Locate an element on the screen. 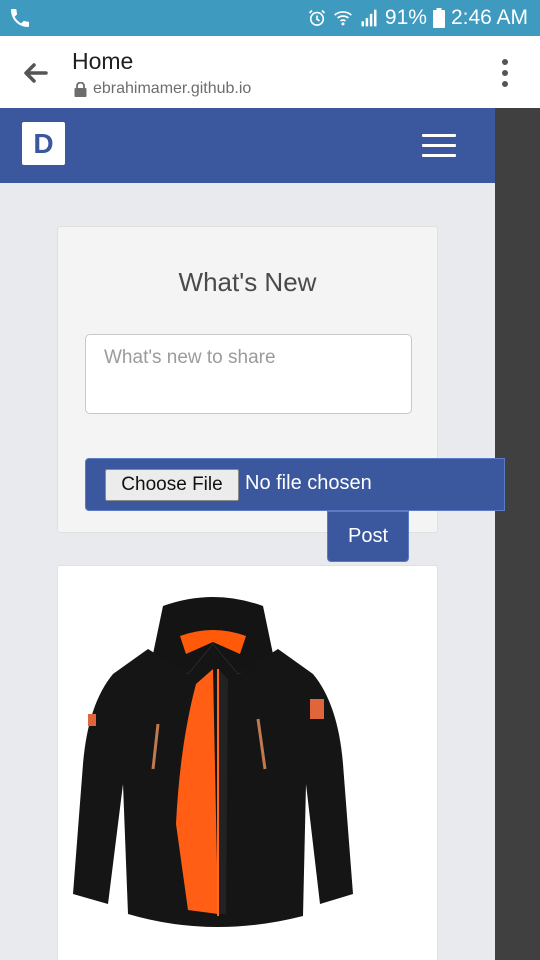  alarm-icon is located at coordinates (316, 17).